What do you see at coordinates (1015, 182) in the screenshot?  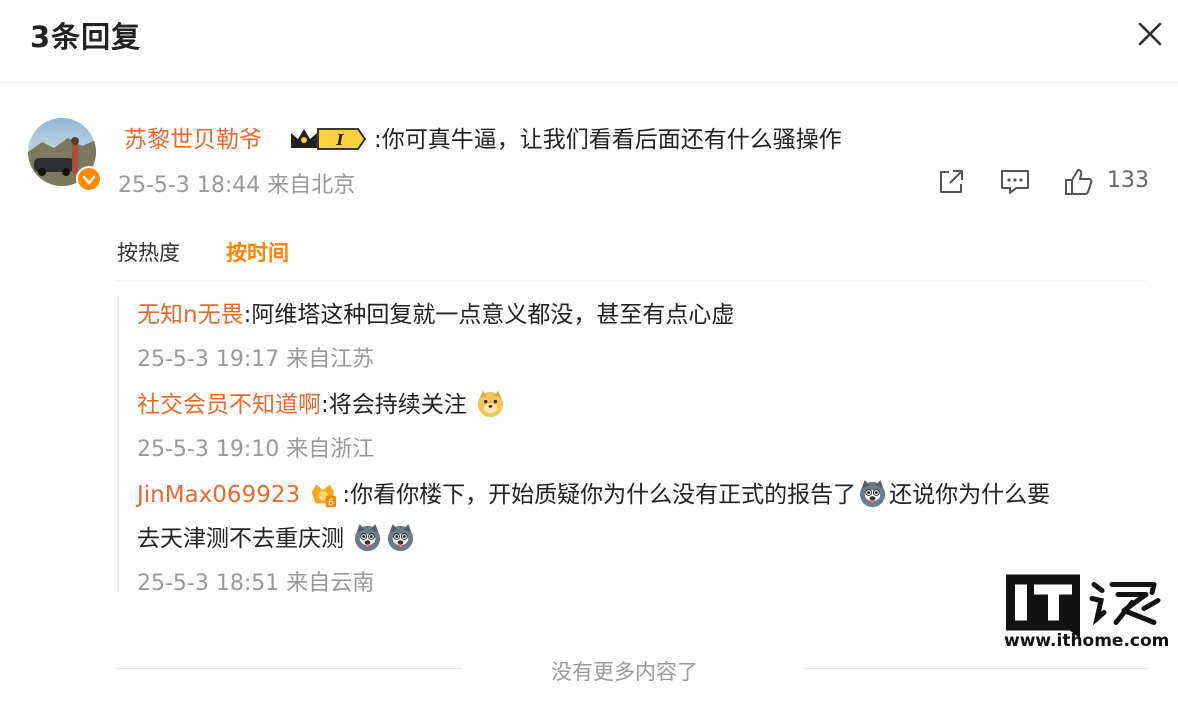 I see `comment-icon` at bounding box center [1015, 182].